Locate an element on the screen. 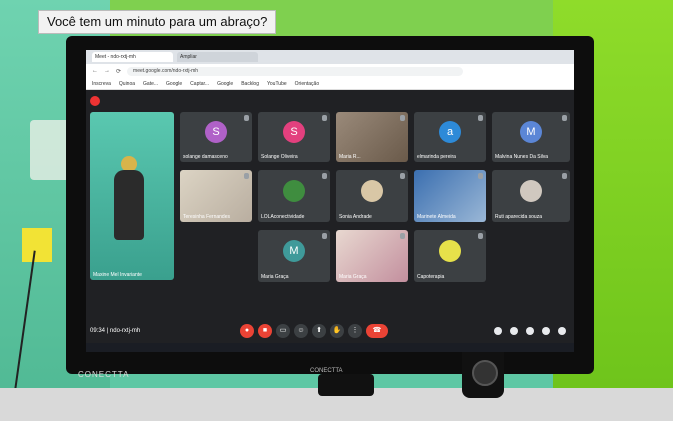 The height and width of the screenshot is (421, 673). participant-name: solange damasceno is located at coordinates (205, 157).